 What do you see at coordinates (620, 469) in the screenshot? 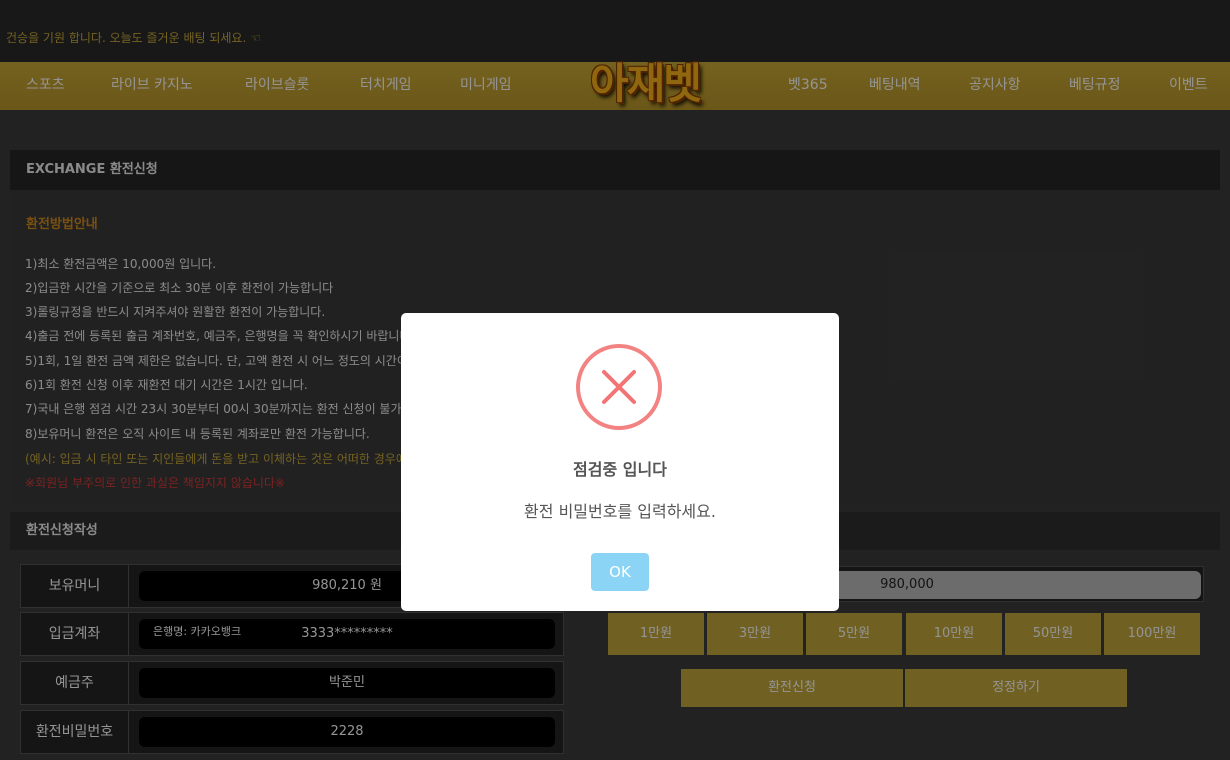
I see `modal-title: 점검중 입니다` at bounding box center [620, 469].